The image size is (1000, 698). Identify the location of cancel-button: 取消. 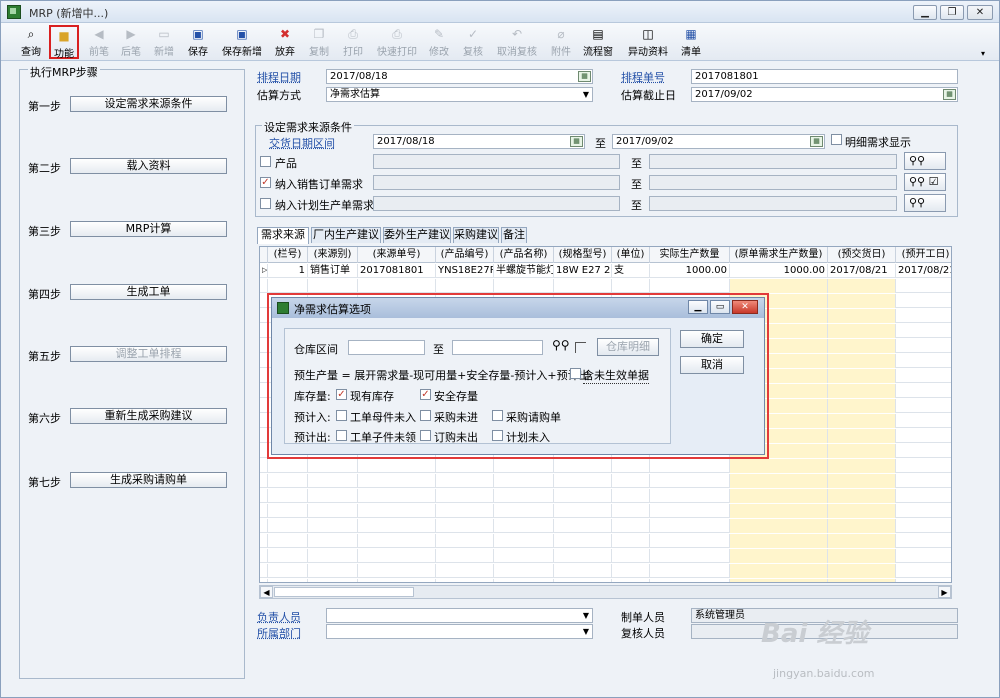
(712, 365).